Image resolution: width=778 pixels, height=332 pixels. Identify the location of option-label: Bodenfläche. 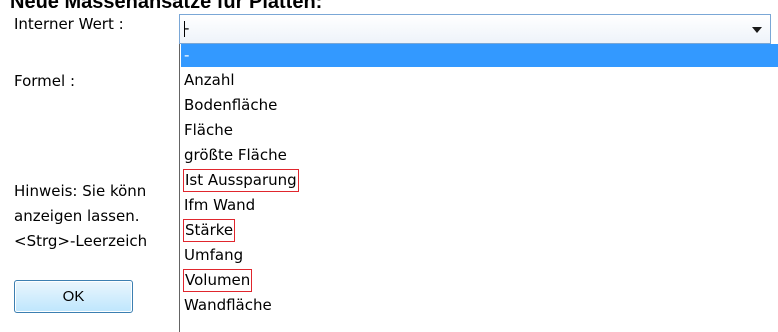
(231, 105).